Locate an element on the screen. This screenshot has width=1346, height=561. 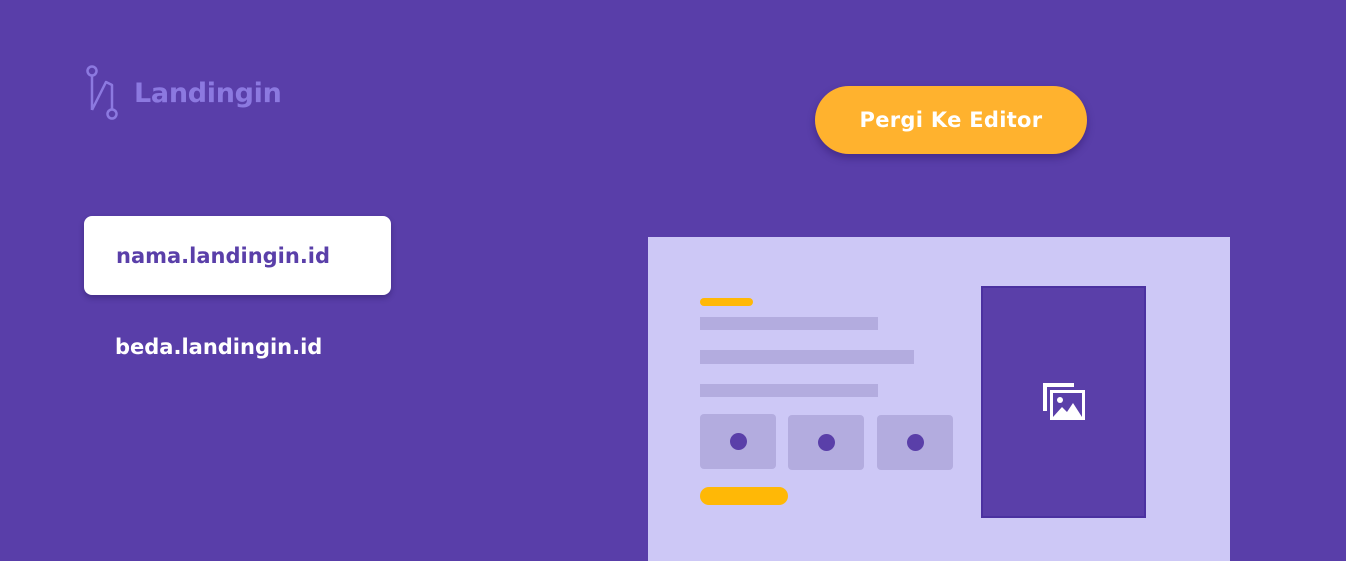
brand-name: Landingin is located at coordinates (208, 93).